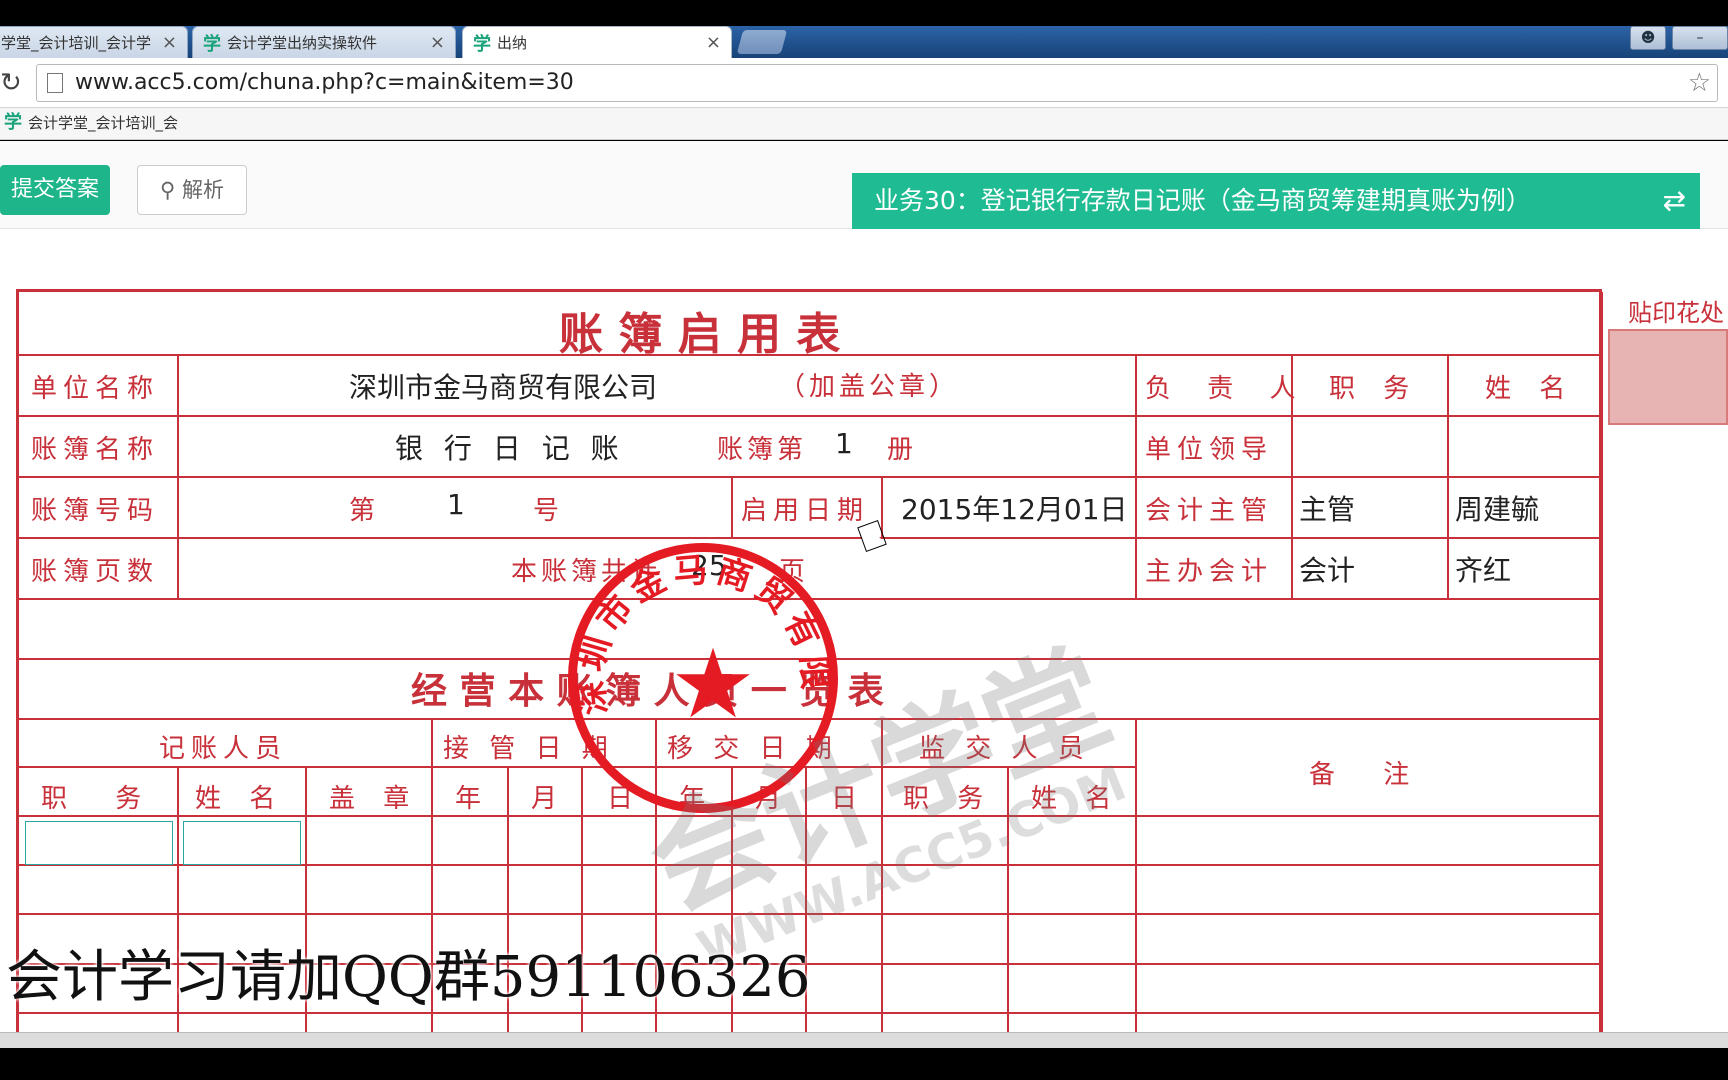 Image resolution: width=1728 pixels, height=1080 pixels. Describe the element at coordinates (95, 389) in the screenshot. I see `unit-name-label: 单位名称` at that location.